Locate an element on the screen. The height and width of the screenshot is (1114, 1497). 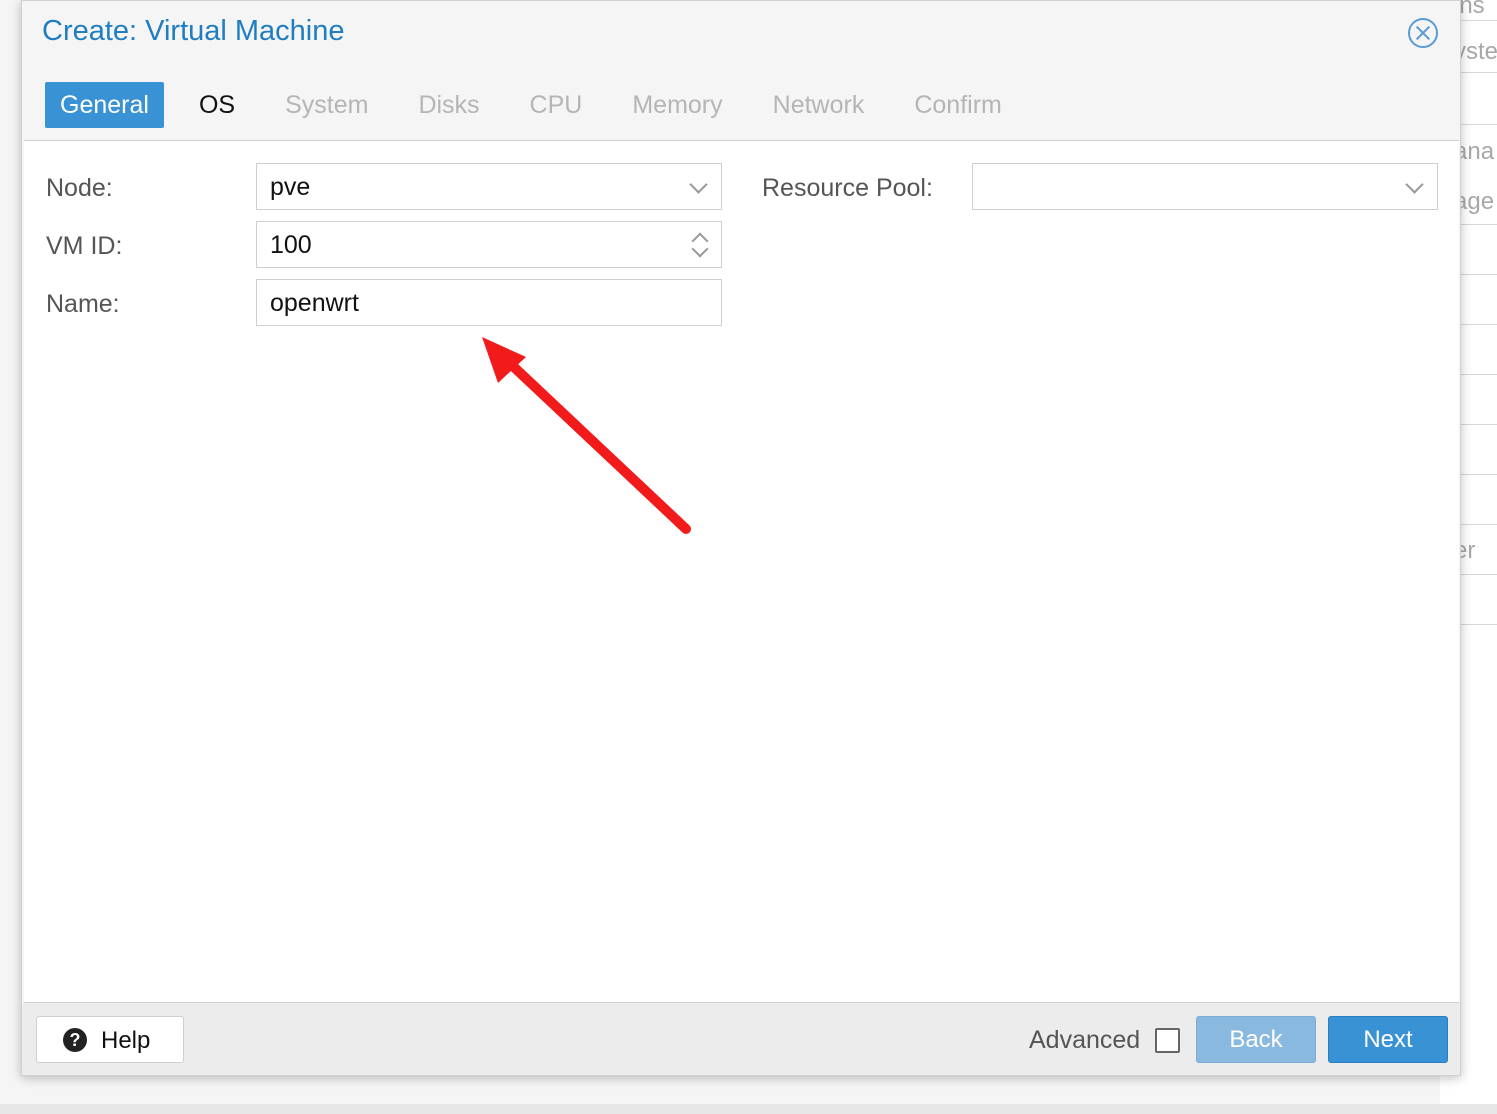
dialog-title: Create: Virtual Machine is located at coordinates (193, 31).